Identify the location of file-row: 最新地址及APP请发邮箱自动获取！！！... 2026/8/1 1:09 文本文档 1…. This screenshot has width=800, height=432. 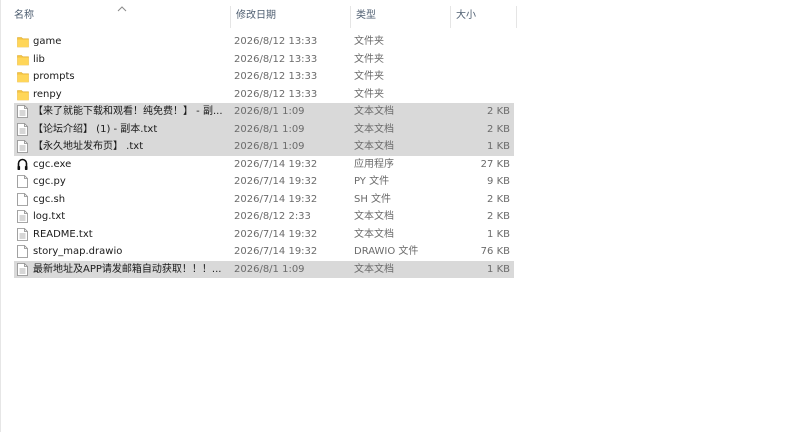
(264, 269).